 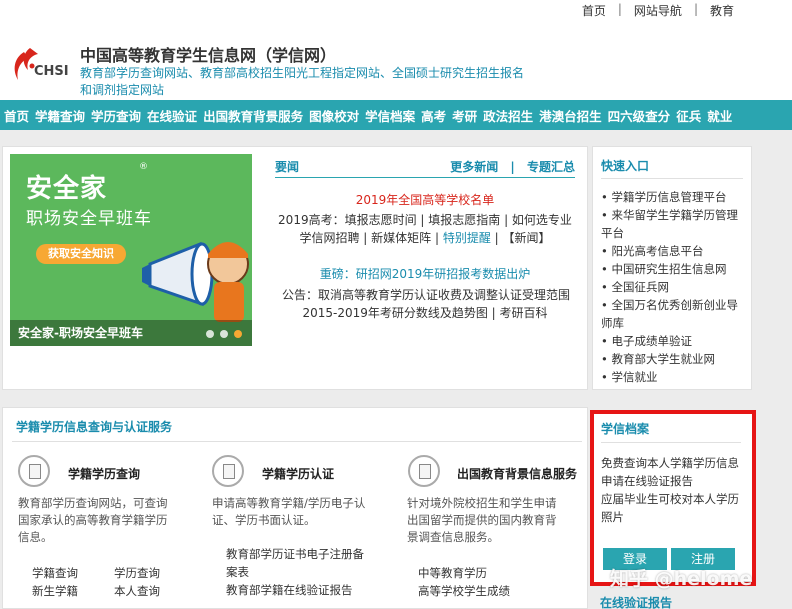 I want to click on service-links-col: 学历查询 本人查询, so click(x=137, y=582).